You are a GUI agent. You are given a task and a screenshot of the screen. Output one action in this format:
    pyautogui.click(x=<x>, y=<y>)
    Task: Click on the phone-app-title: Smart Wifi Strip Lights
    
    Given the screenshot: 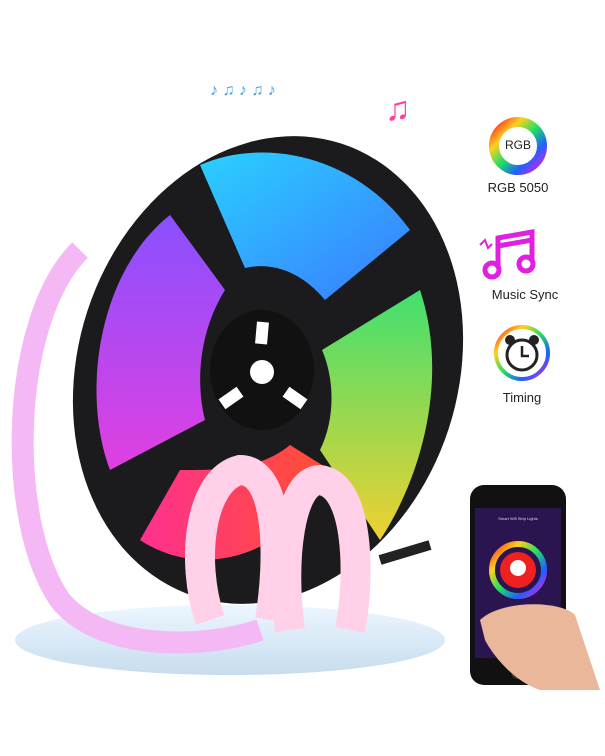 What is the action you would take?
    pyautogui.click(x=518, y=518)
    